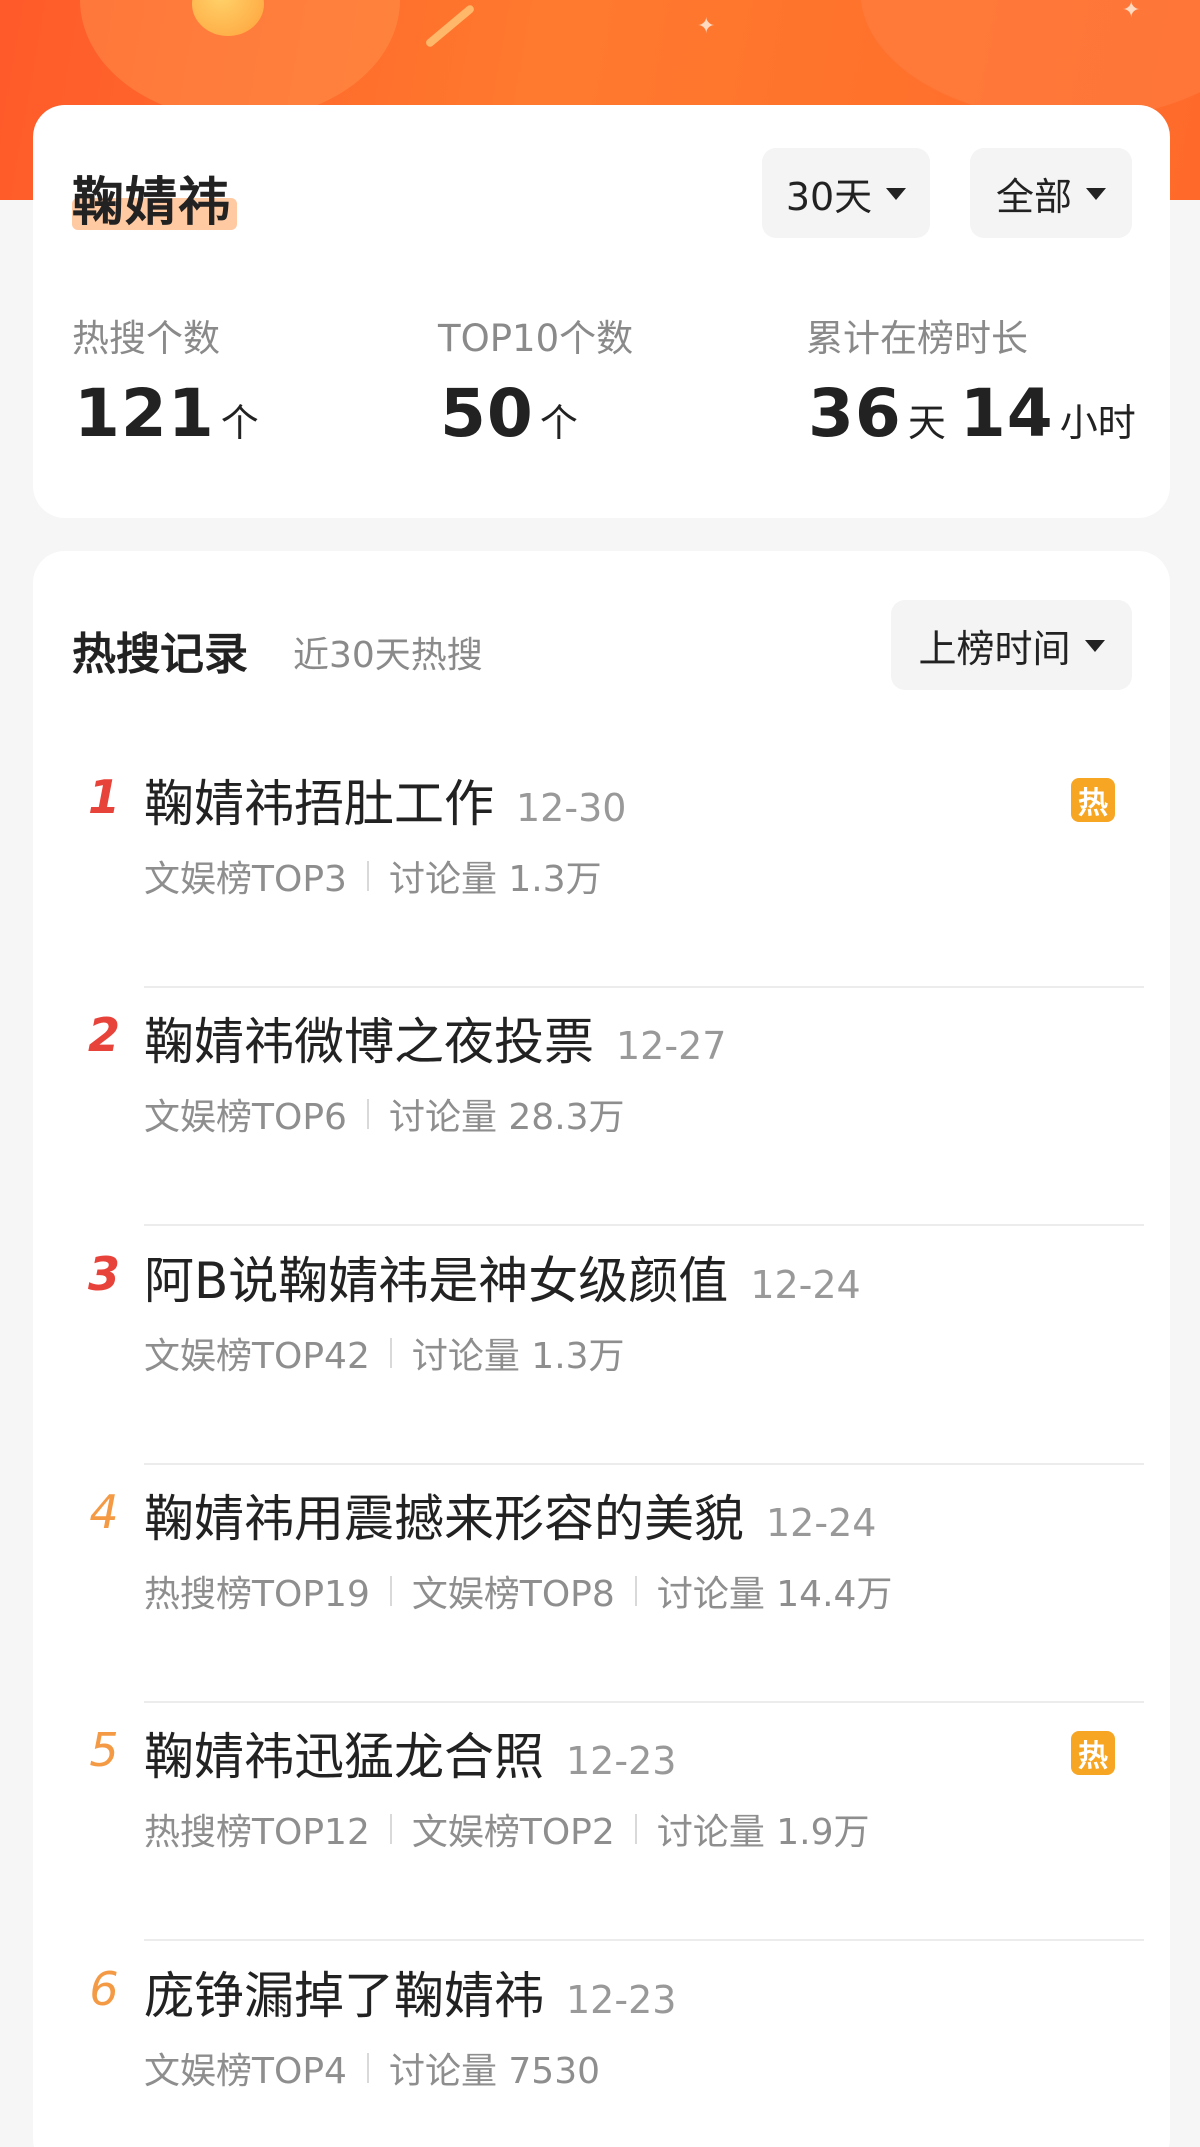 Image resolution: width=1200 pixels, height=2147 pixels. I want to click on sort-dropdown-label: 上榜时间, so click(994, 648).